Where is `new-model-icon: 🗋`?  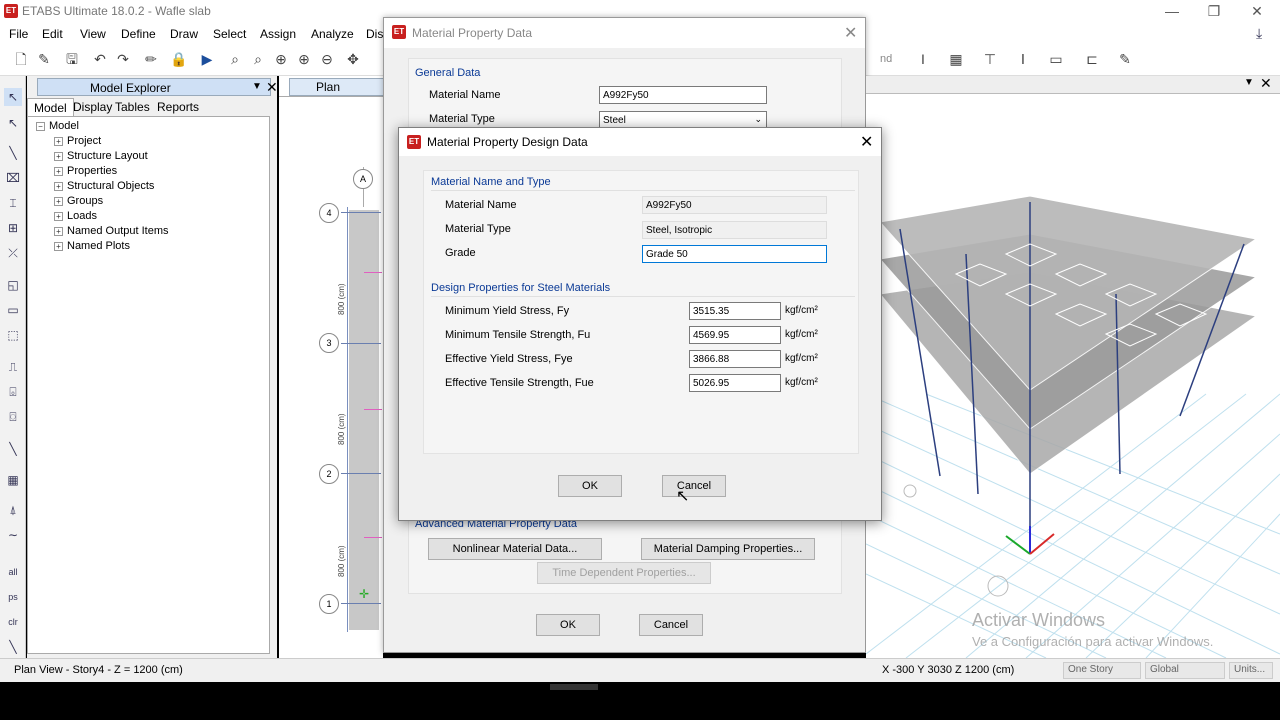
new-model-icon: 🗋 is located at coordinates (21, 59).